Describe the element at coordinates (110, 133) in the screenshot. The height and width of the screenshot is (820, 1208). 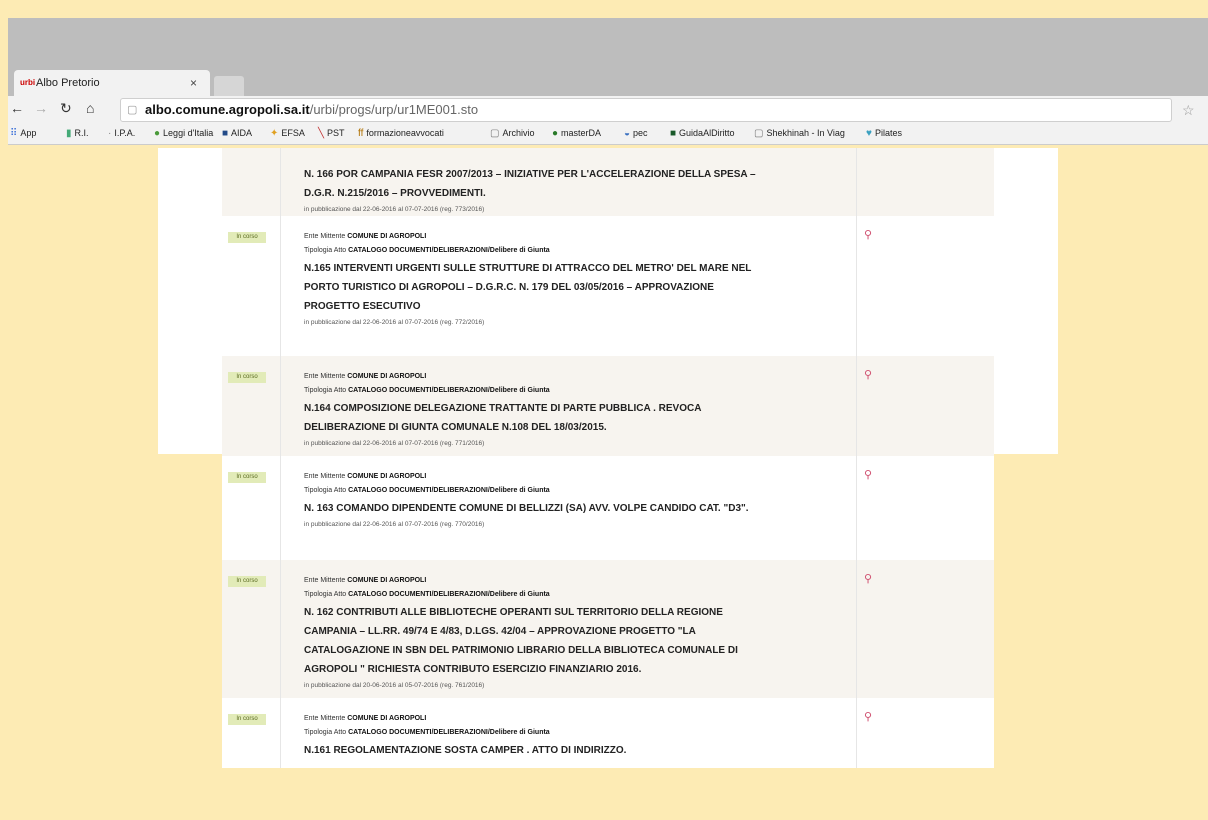
I see `ipa-favicon-icon: ·` at that location.